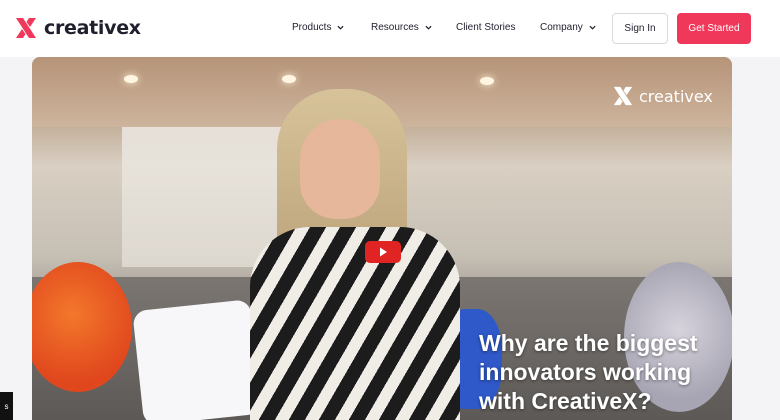  I want to click on speaker-body, so click(355, 323).